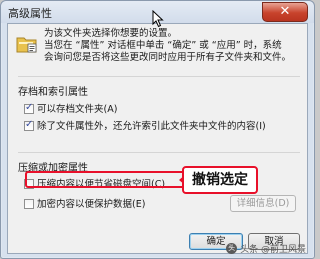 Image resolution: width=320 pixels, height=259 pixels. What do you see at coordinates (91, 204) in the screenshot?
I see `encrypt-label: 加密内容以便保护数据(E)` at bounding box center [91, 204].